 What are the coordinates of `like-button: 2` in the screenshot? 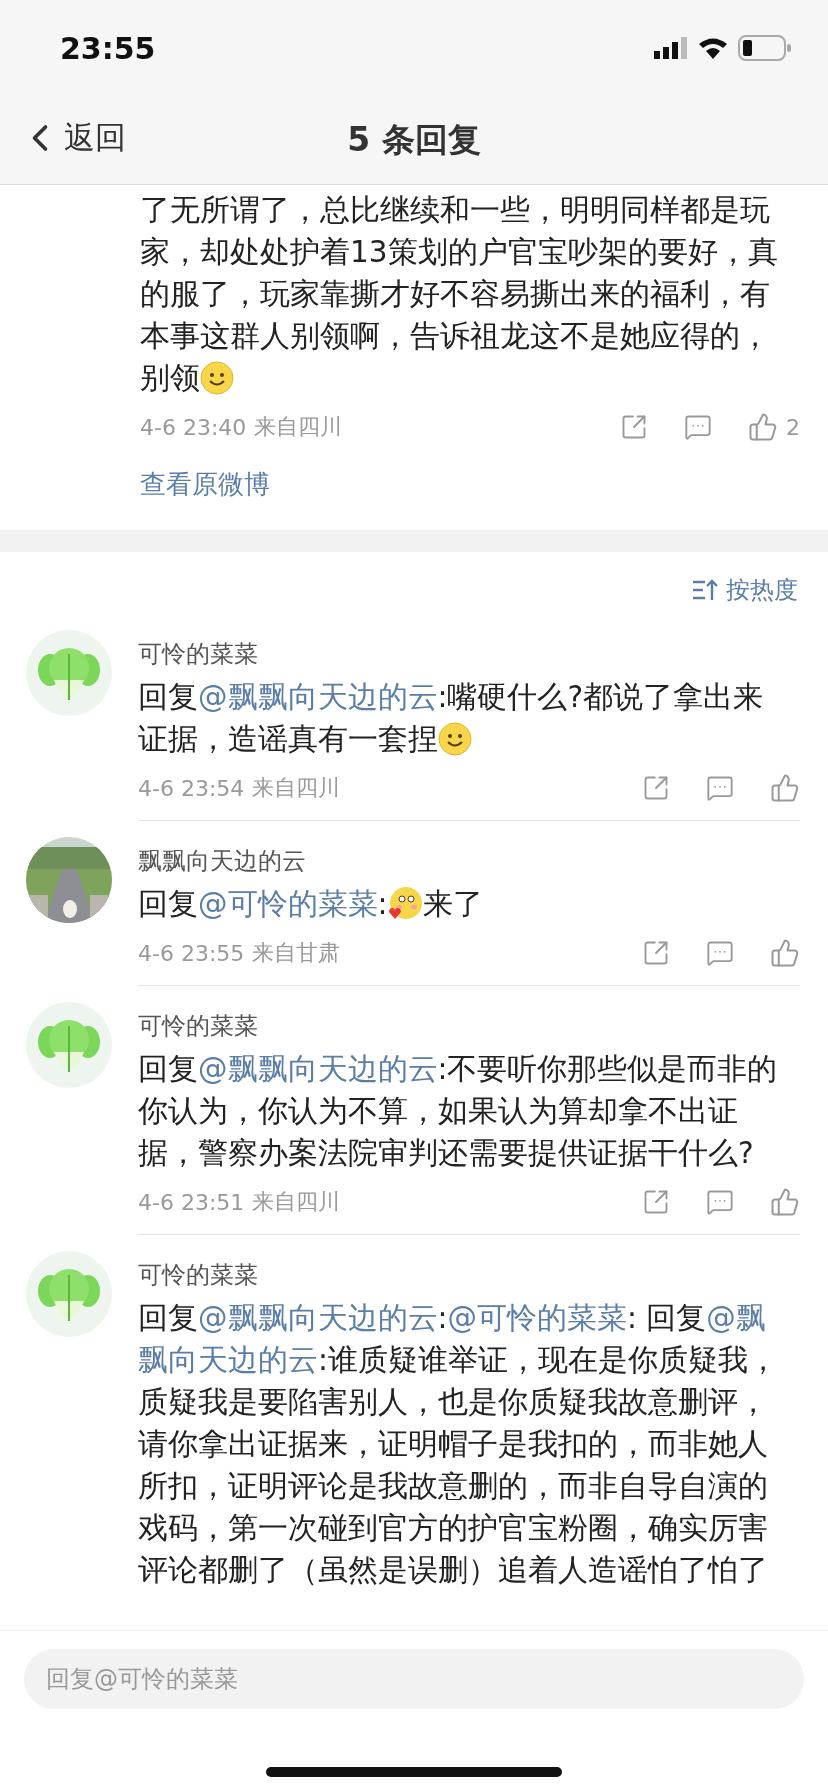 It's located at (774, 427).